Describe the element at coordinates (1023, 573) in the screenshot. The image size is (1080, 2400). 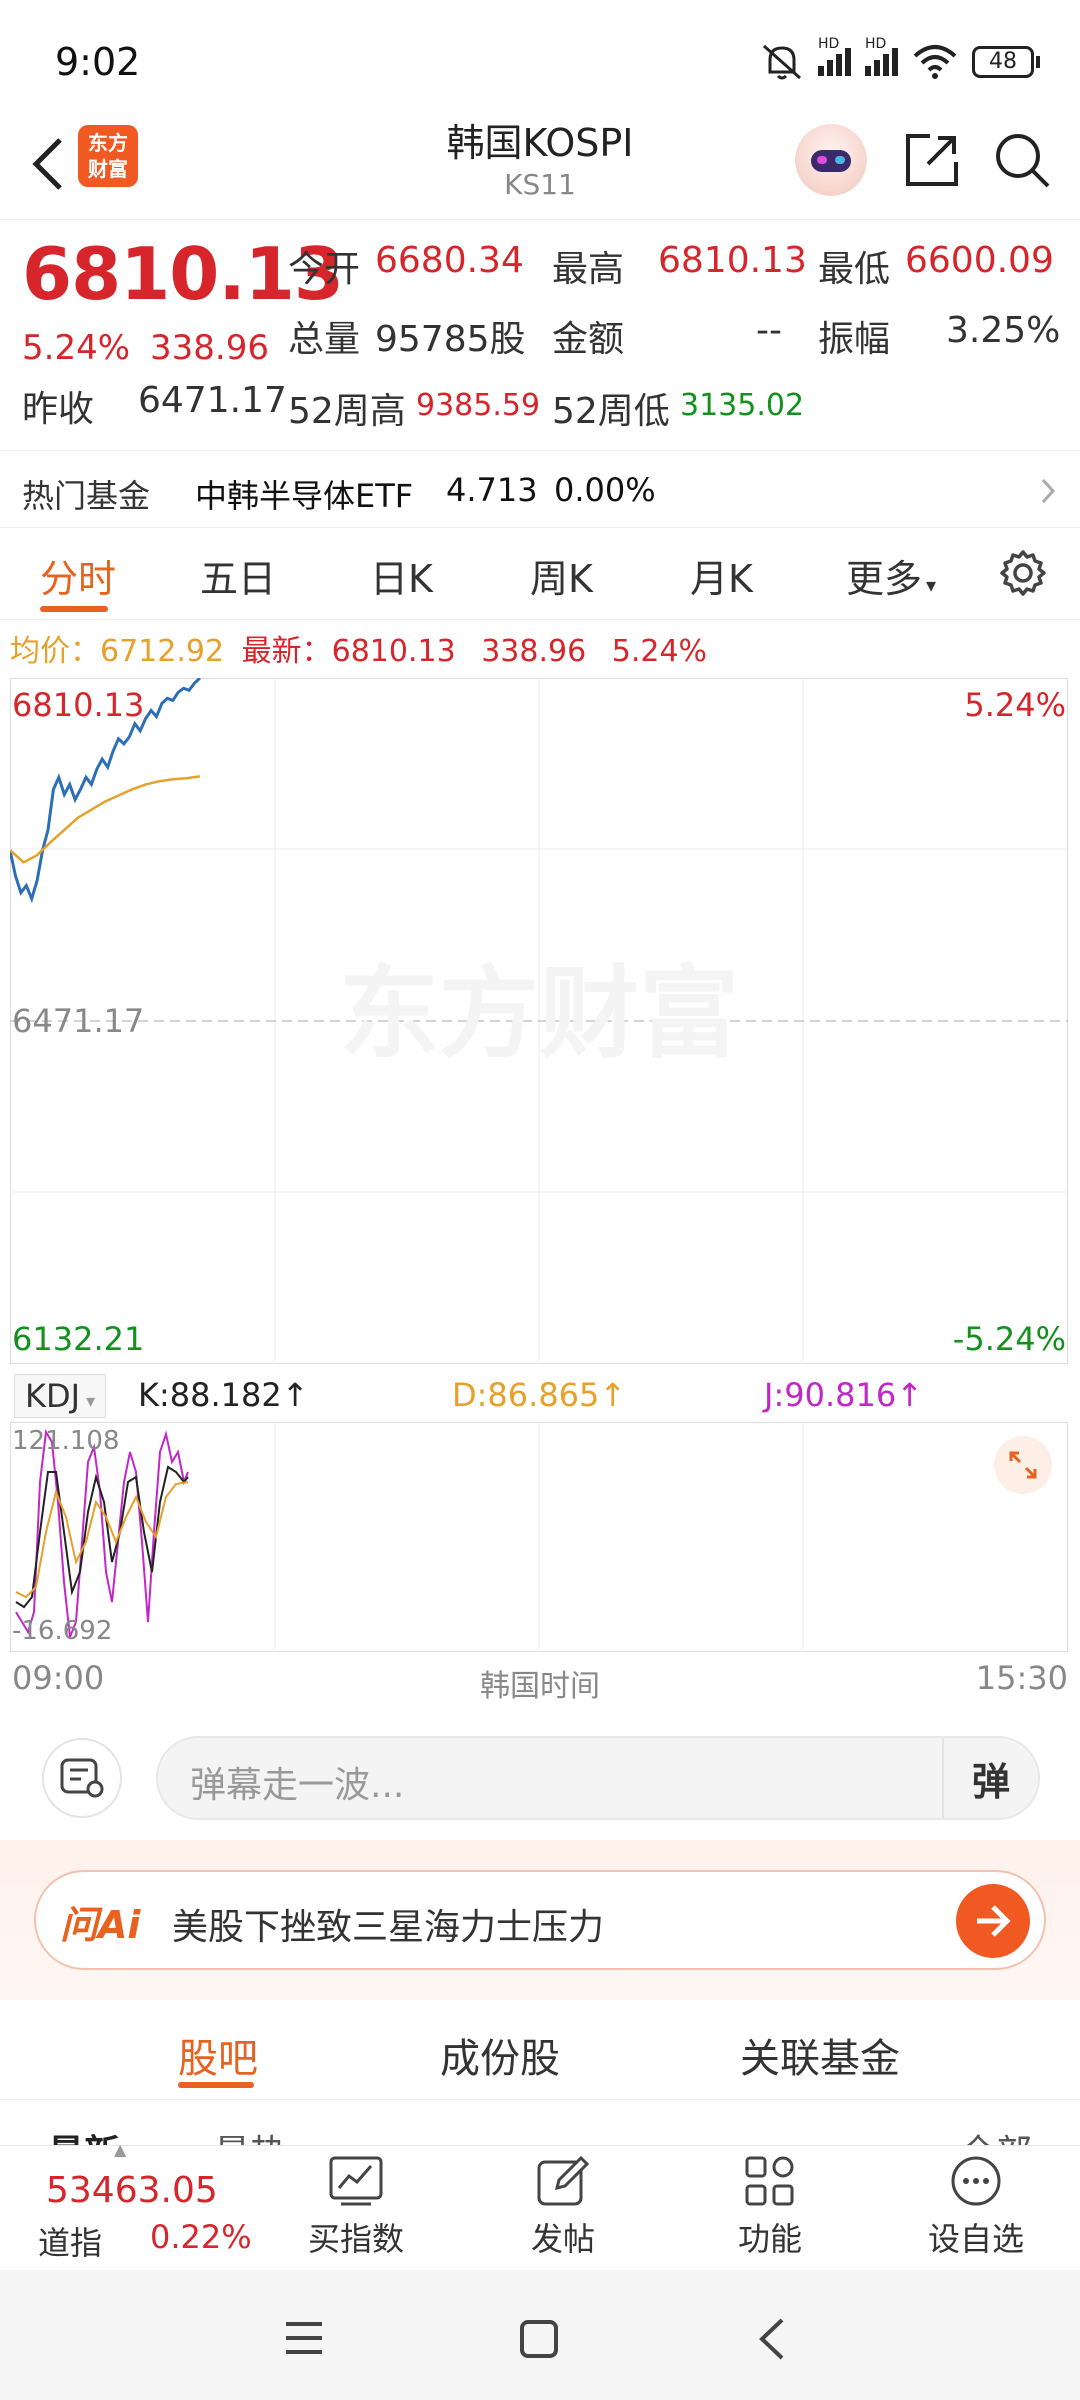
I see `settings-icon` at that location.